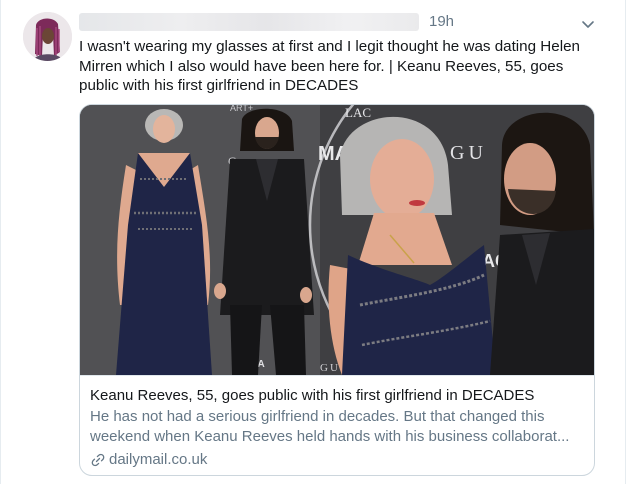 This screenshot has width=626, height=484. What do you see at coordinates (241, 109) in the screenshot?
I see `backdrop-text-art: ART+` at bounding box center [241, 109].